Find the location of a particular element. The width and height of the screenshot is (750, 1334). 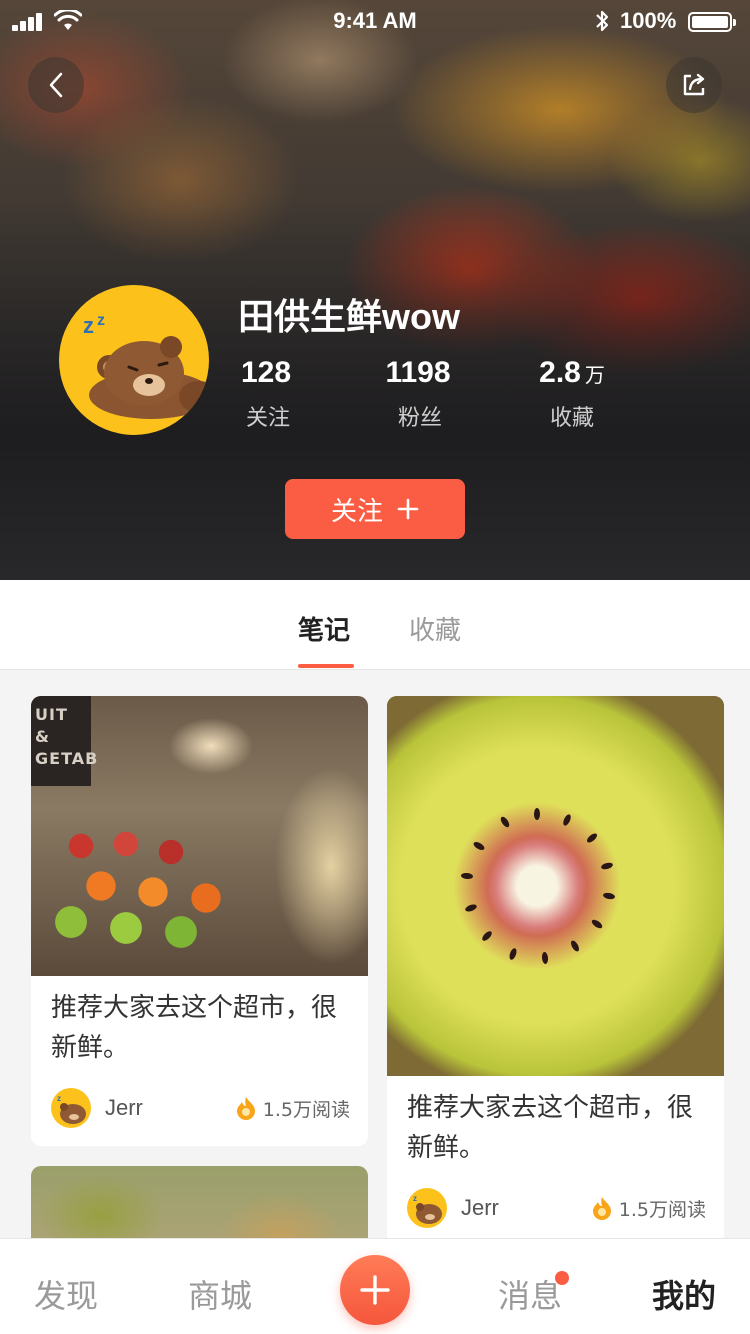

follow-button: 关注 is located at coordinates (375, 509).